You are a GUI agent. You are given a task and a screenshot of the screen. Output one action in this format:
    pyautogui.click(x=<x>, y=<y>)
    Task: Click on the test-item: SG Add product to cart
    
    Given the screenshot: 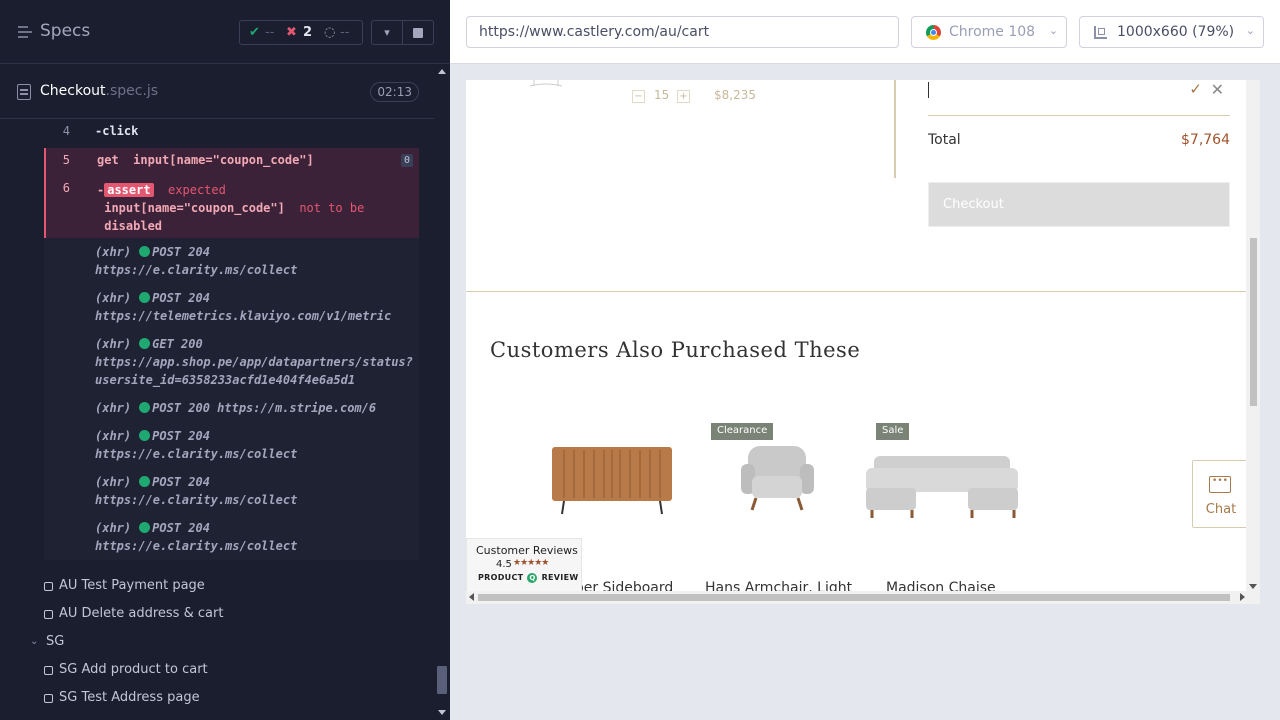 What is the action you would take?
    pyautogui.click(x=126, y=669)
    